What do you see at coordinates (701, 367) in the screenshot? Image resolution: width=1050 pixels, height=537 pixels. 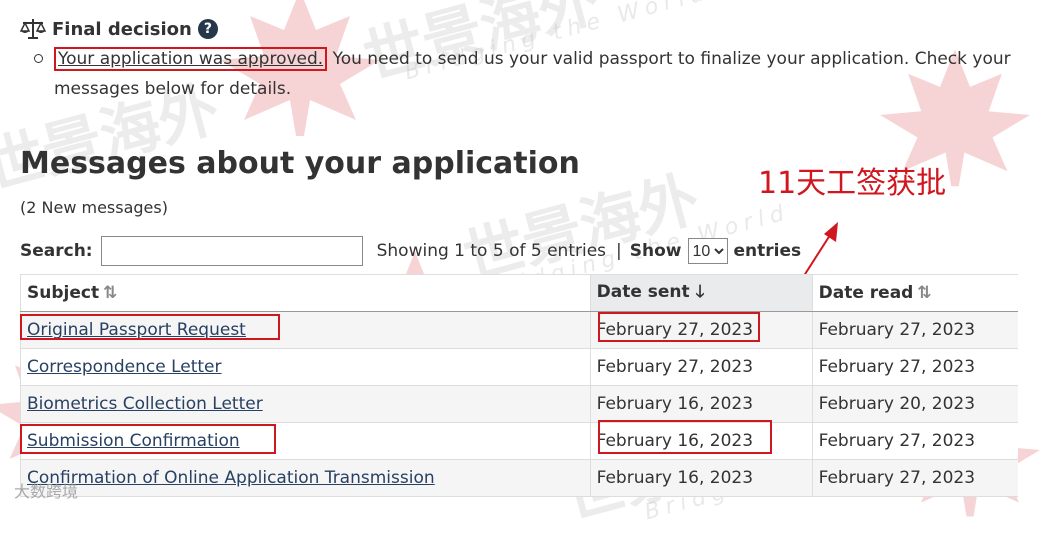 I see `date-sent-cell: February 27, 2023` at bounding box center [701, 367].